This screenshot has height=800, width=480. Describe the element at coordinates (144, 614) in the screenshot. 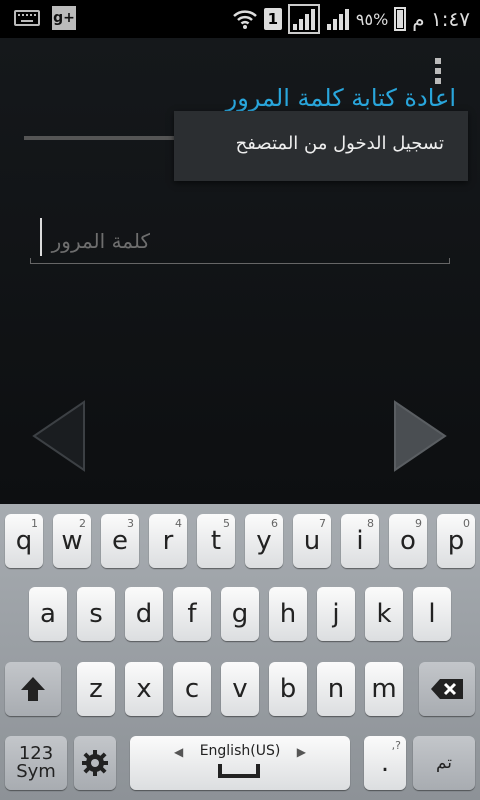

I see `key-d: d` at that location.